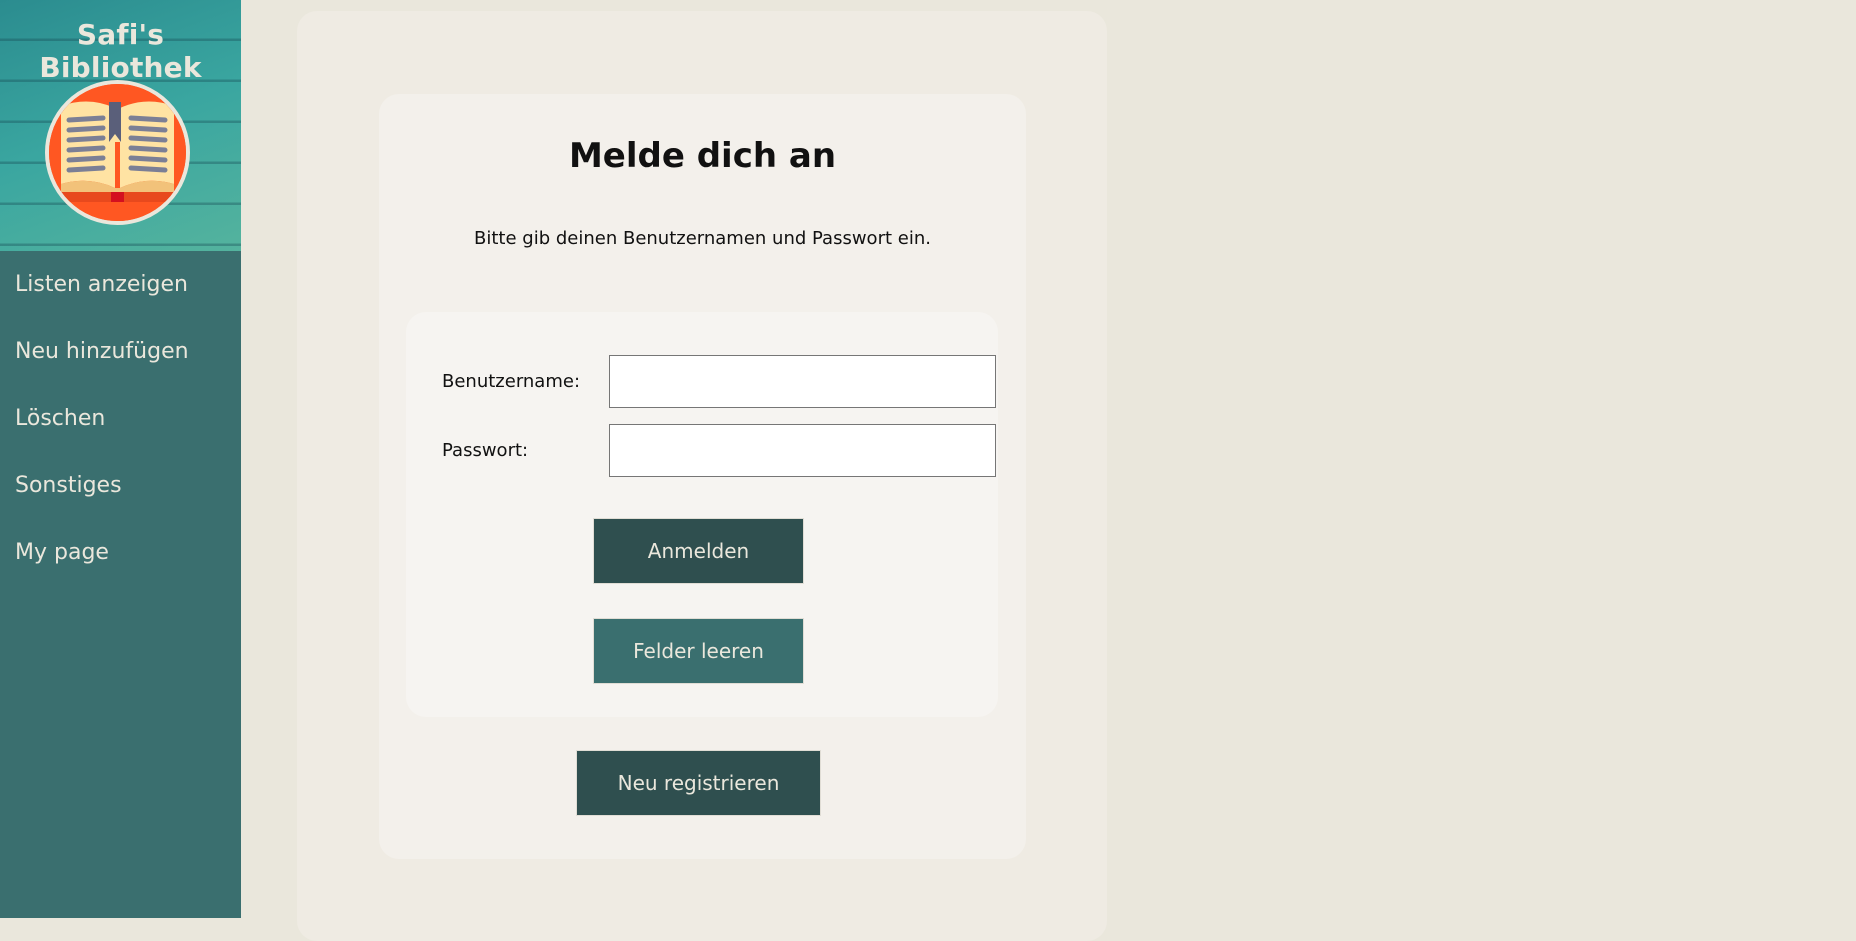  What do you see at coordinates (698, 551) in the screenshot?
I see `login-button: Anmelden` at bounding box center [698, 551].